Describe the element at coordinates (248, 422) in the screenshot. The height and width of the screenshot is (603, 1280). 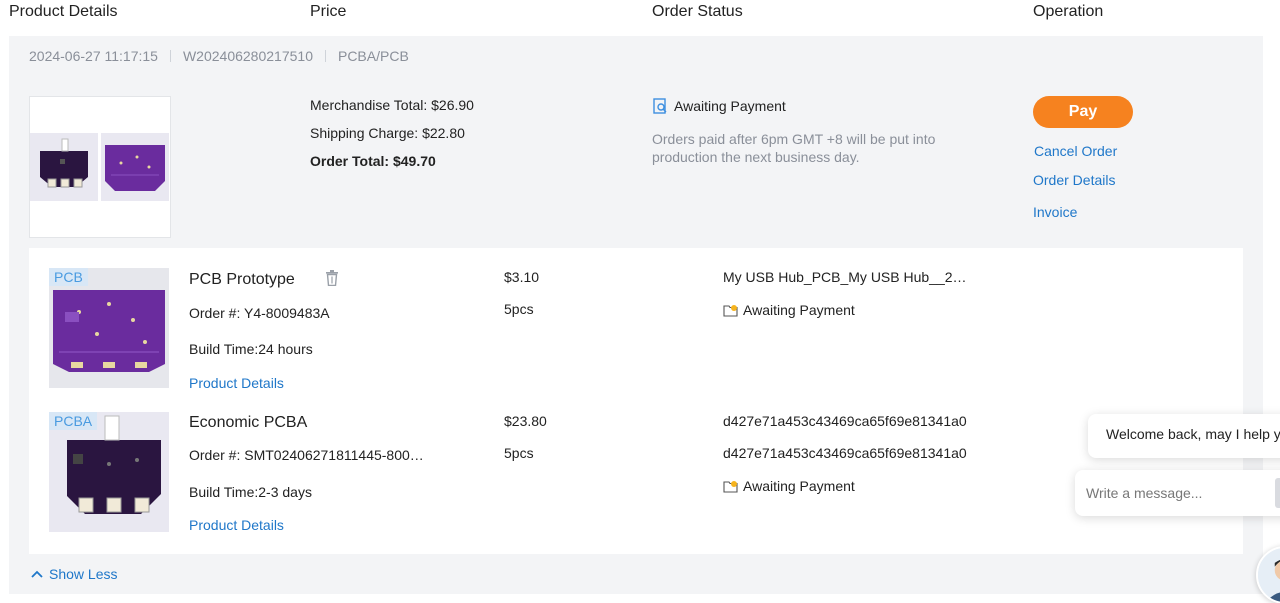
I see `item-title: Economic PCBA` at that location.